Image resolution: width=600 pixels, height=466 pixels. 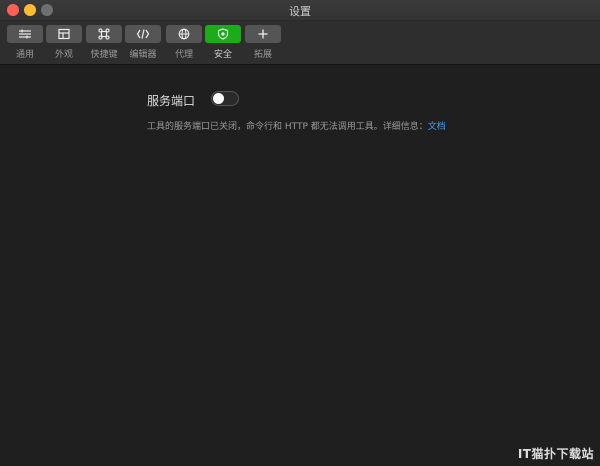 I want to click on tab-editor-button, so click(x=143, y=34).